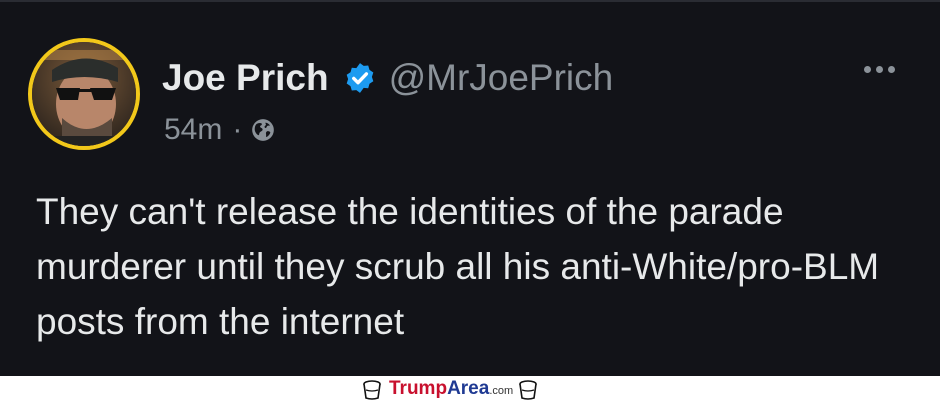  I want to click on avatar-photo, so click(84, 94).